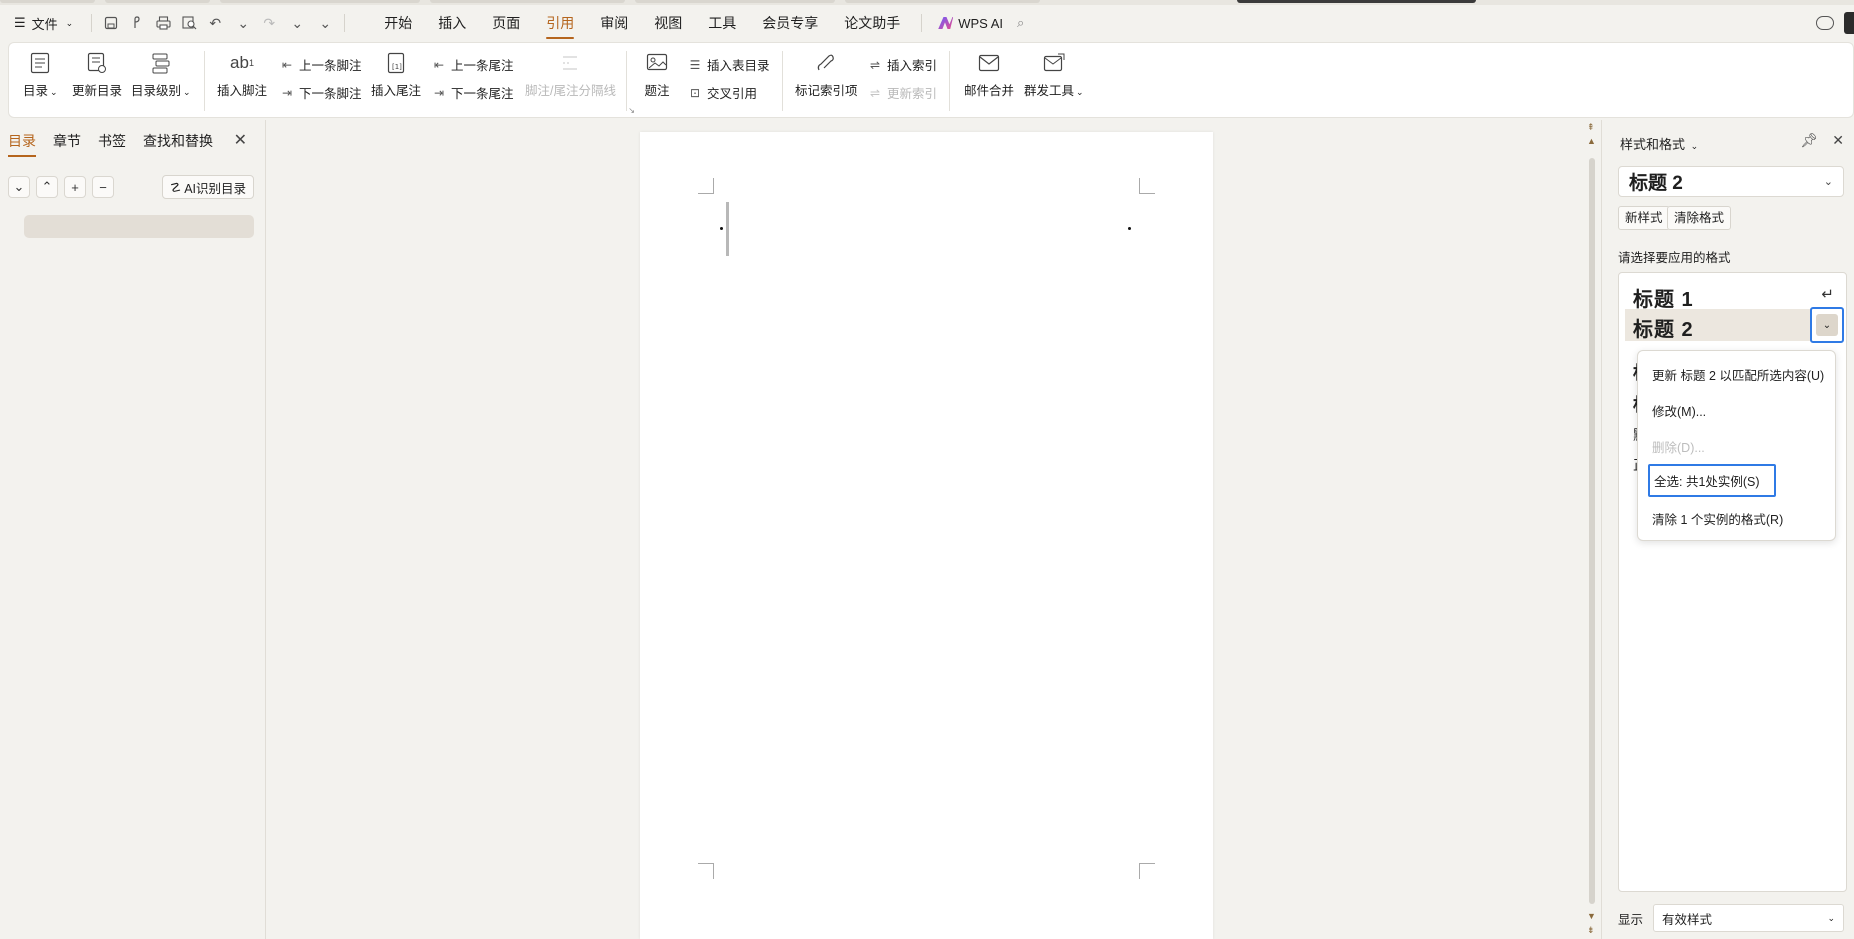 The width and height of the screenshot is (1854, 939). I want to click on toc-level-button: 目录级别 ⌄, so click(161, 74).